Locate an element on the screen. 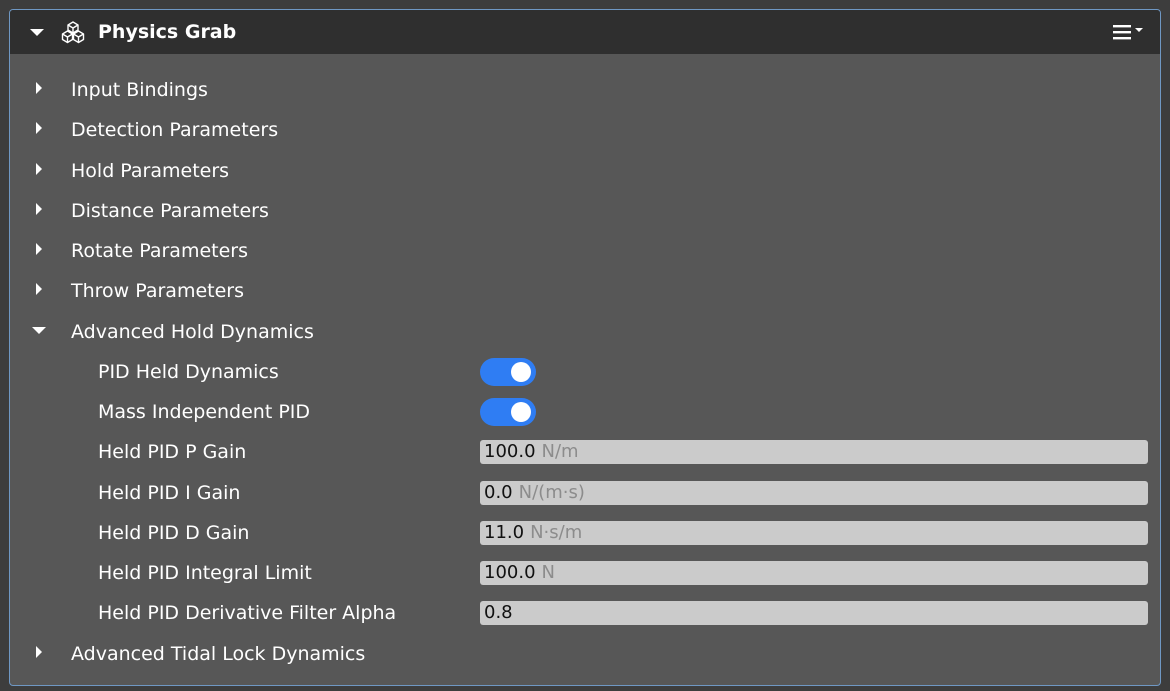 This screenshot has width=1170, height=691. i-gain-field: 0.0 N/(m·s) is located at coordinates (814, 493).